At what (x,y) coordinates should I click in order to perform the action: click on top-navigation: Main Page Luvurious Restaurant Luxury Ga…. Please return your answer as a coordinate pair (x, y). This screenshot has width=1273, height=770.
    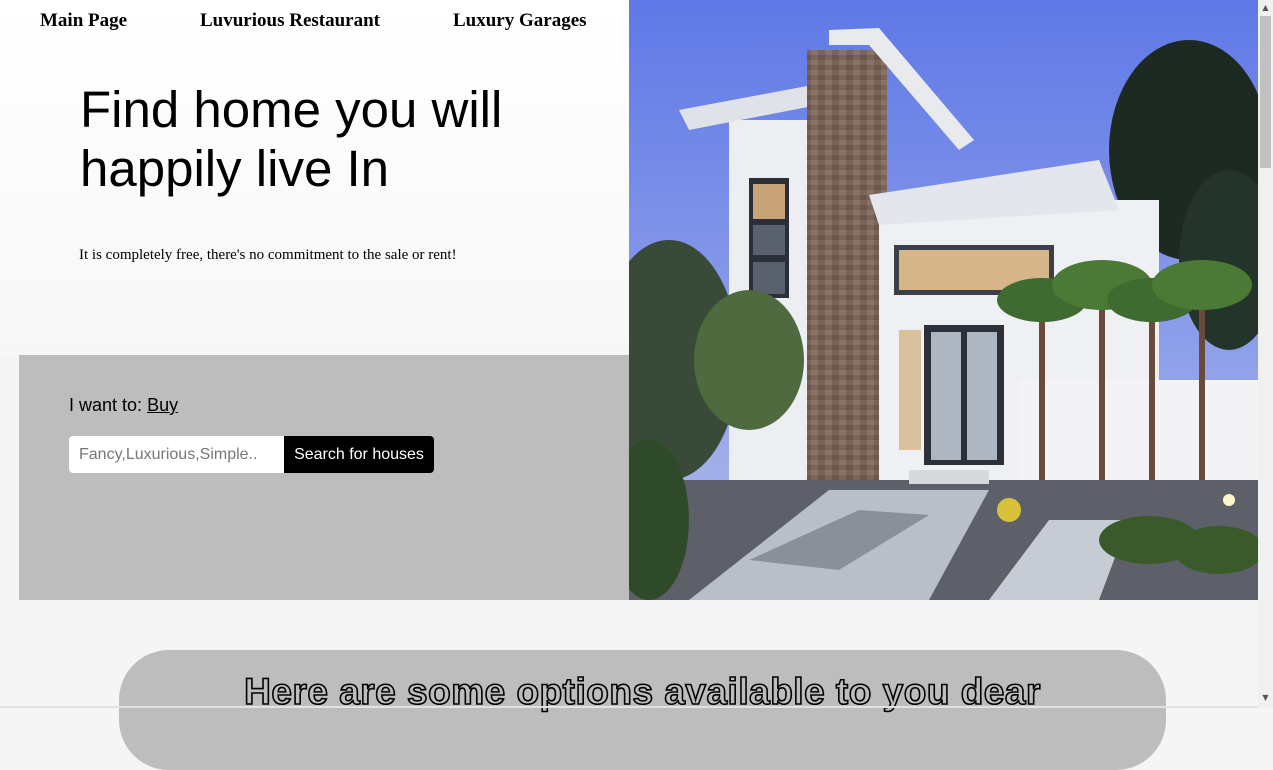
    Looking at the image, I should click on (314, 22).